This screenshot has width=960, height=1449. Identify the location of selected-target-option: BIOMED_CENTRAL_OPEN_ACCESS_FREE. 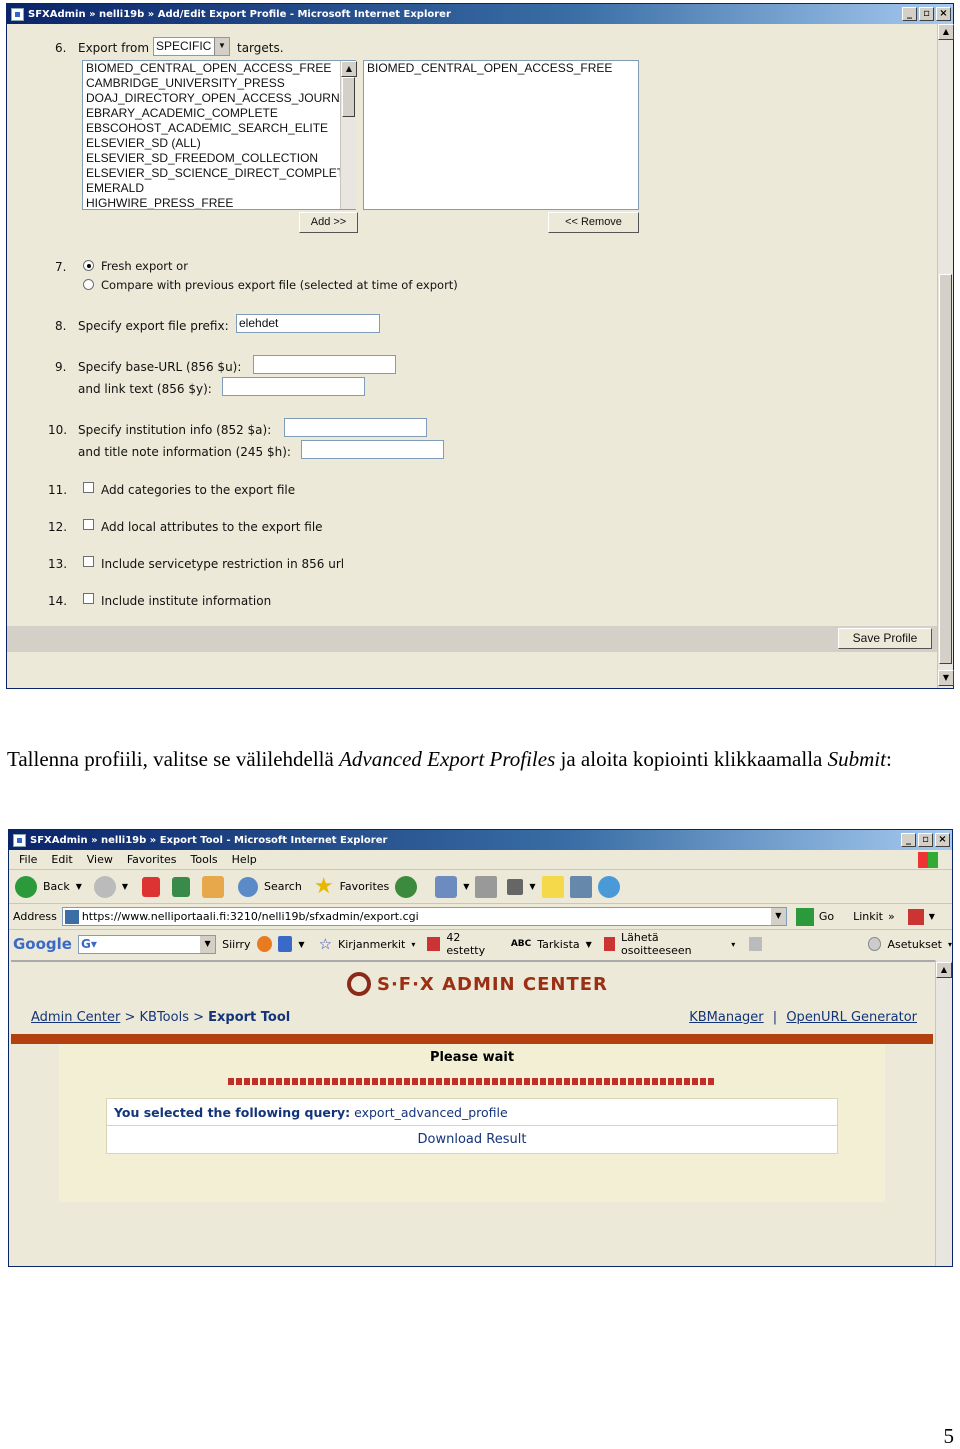
(501, 68).